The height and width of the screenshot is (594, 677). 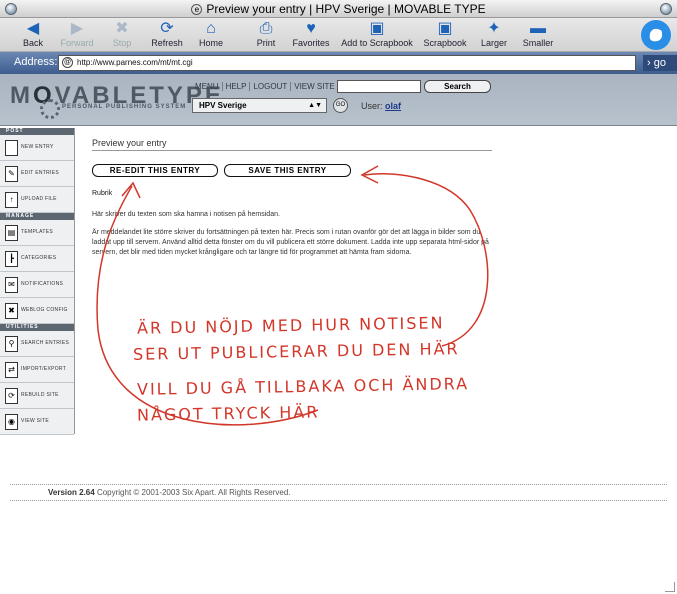 I want to click on window-collapse-icon, so click(x=666, y=9).